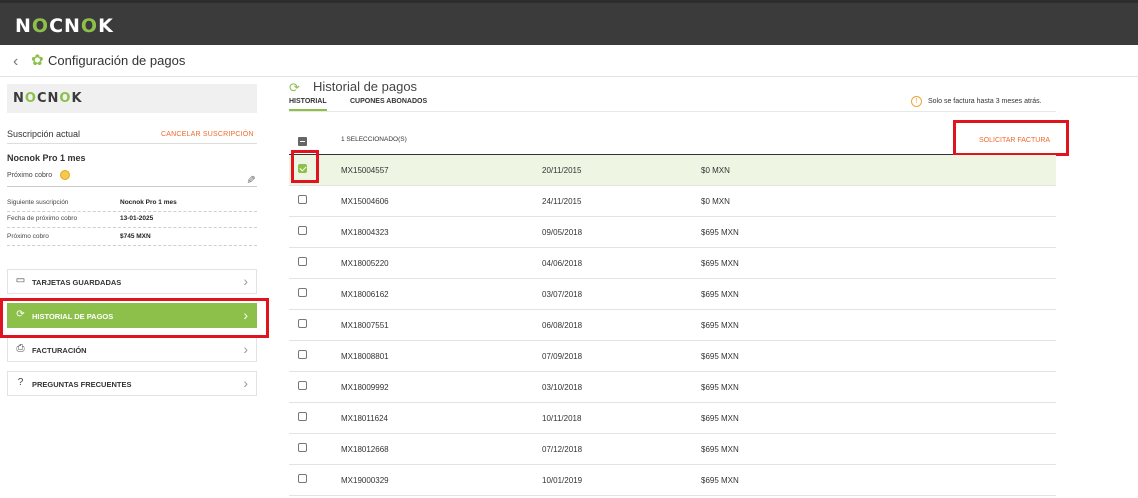 Image resolution: width=1138 pixels, height=498 pixels. What do you see at coordinates (132, 281) in the screenshot?
I see `sidebar-item-saved-cards: ▭ TARJETAS GUARDADAS ›` at bounding box center [132, 281].